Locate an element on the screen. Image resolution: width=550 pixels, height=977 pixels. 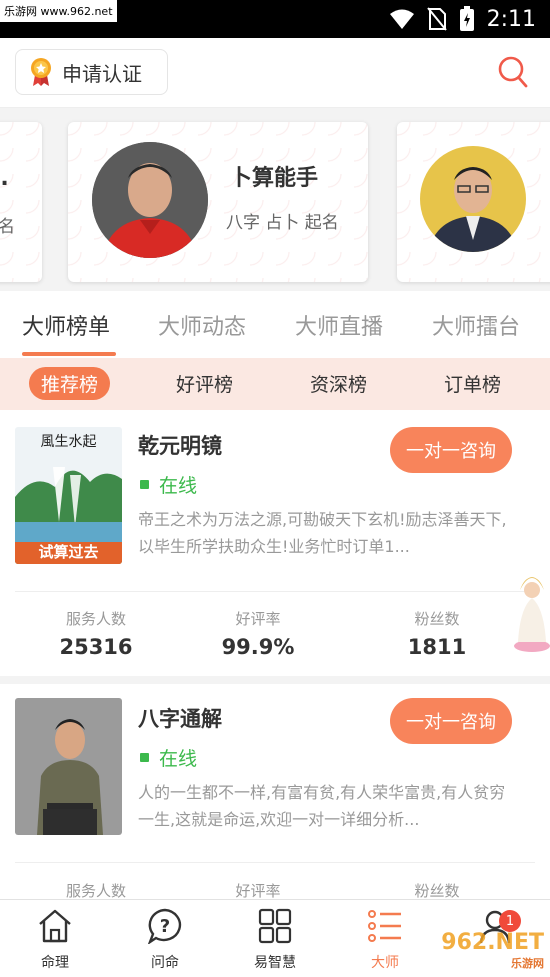
stat-fans: 粉丝数 1811 is located at coordinates (437, 633).